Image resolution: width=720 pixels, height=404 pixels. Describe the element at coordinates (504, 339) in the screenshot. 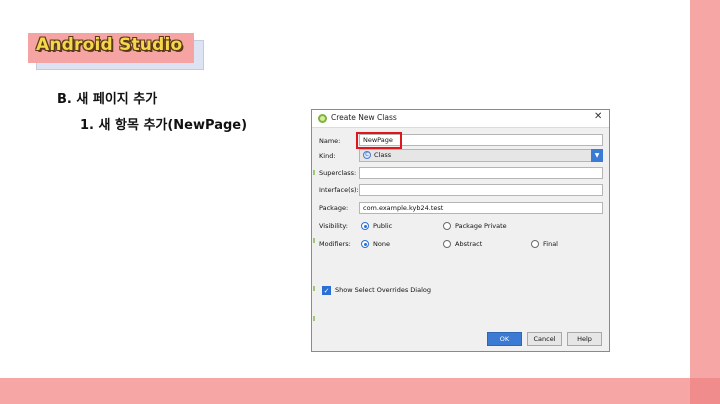

I see `ok-button: OK` at that location.